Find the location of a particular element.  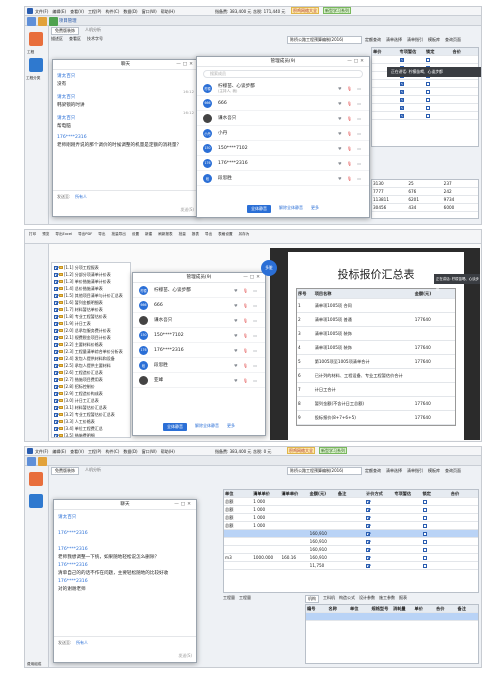

member-item: 小丹 小丹 ♥ 🎙 ▭ is located at coordinates (283, 133).